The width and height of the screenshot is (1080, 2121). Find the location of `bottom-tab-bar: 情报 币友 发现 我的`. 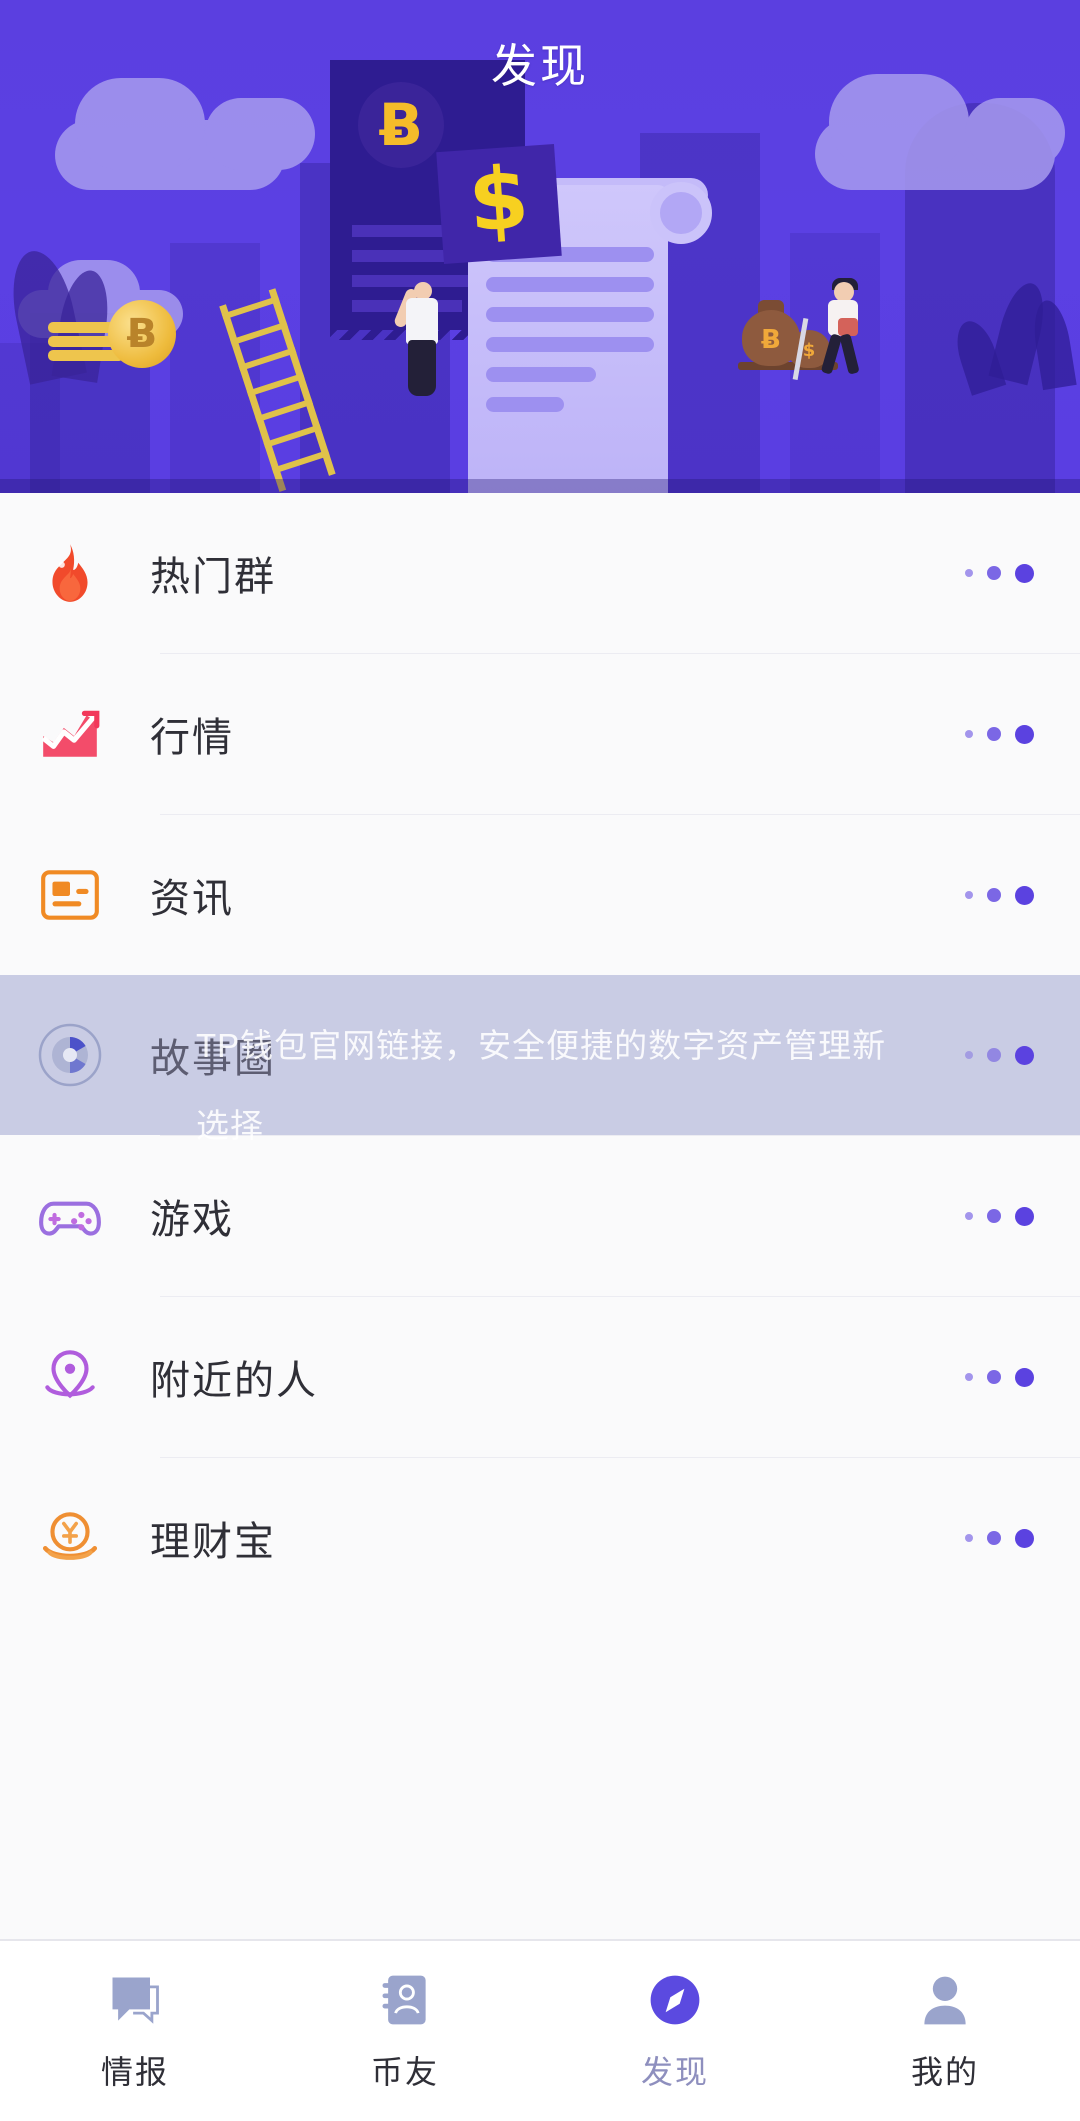

bottom-tab-bar: 情报 币友 发现 我的 is located at coordinates (540, 2030).